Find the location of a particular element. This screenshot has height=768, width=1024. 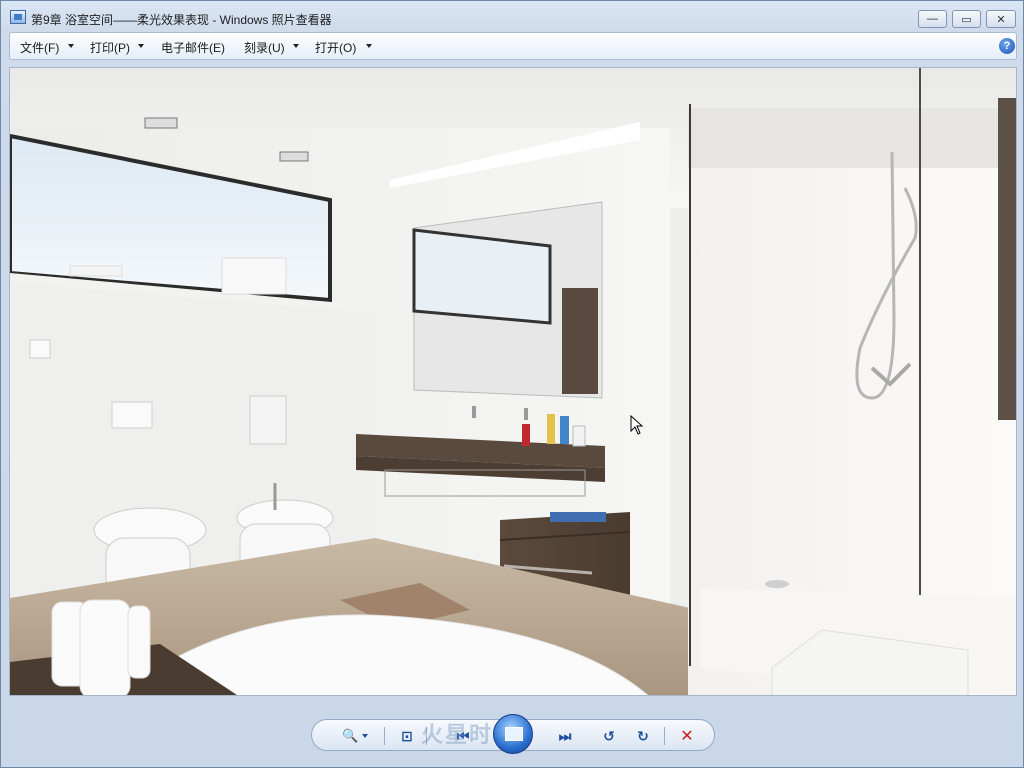

minimize-button: — is located at coordinates (932, 19).